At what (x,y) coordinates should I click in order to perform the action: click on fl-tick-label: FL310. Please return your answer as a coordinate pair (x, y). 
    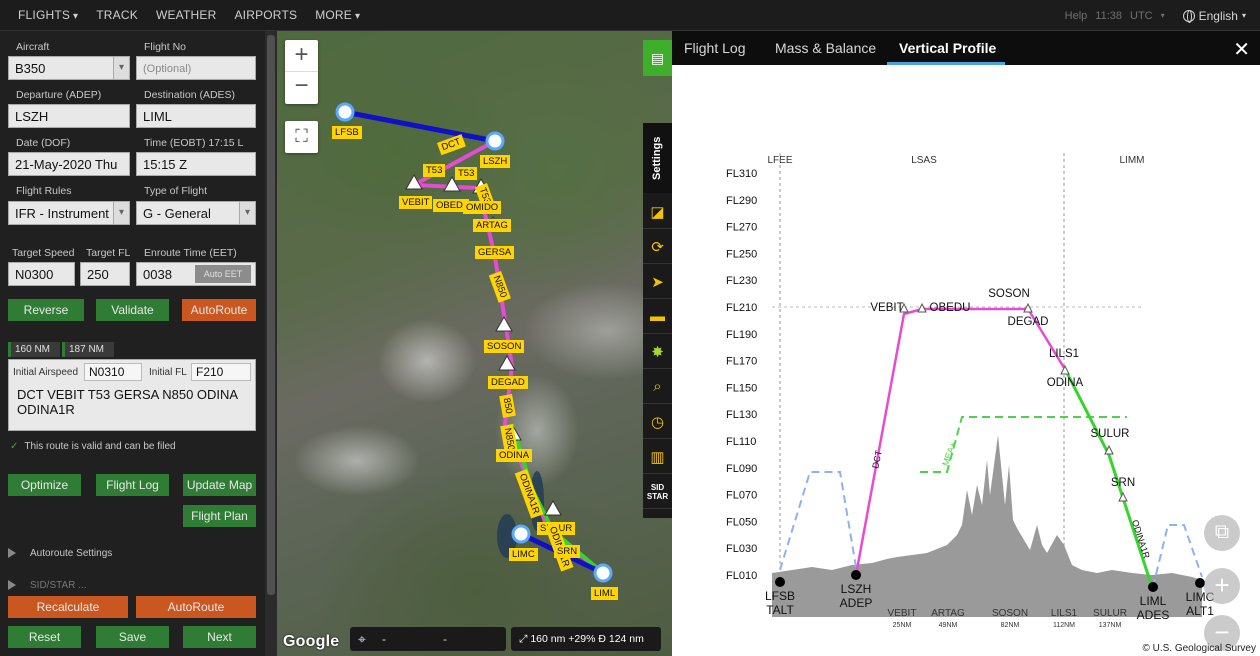
    Looking at the image, I should click on (741, 174).